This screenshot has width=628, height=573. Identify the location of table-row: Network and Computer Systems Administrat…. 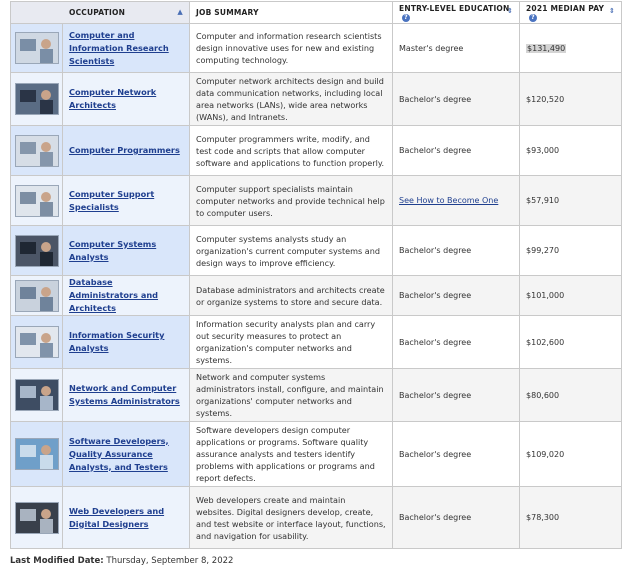
(316, 395).